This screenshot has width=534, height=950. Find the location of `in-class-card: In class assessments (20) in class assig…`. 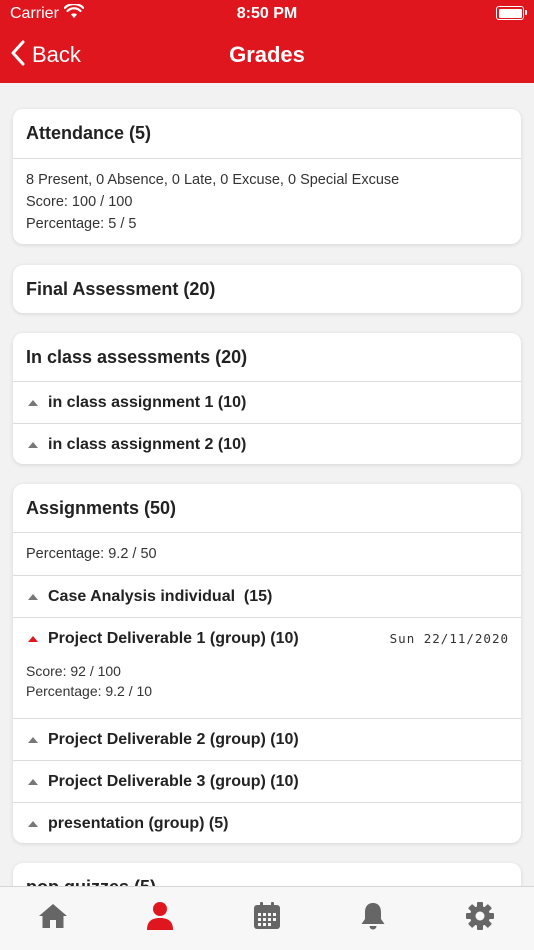

in-class-card: In class assessments (20) in class assig… is located at coordinates (267, 398).